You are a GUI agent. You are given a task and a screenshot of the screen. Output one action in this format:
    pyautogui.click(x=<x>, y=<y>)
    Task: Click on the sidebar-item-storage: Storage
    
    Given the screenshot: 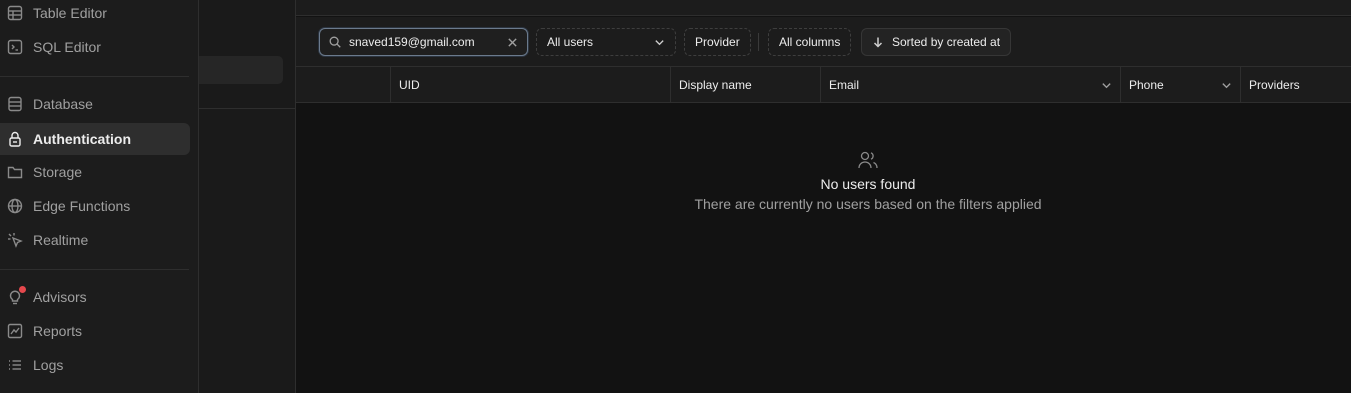 What is the action you would take?
    pyautogui.click(x=95, y=172)
    